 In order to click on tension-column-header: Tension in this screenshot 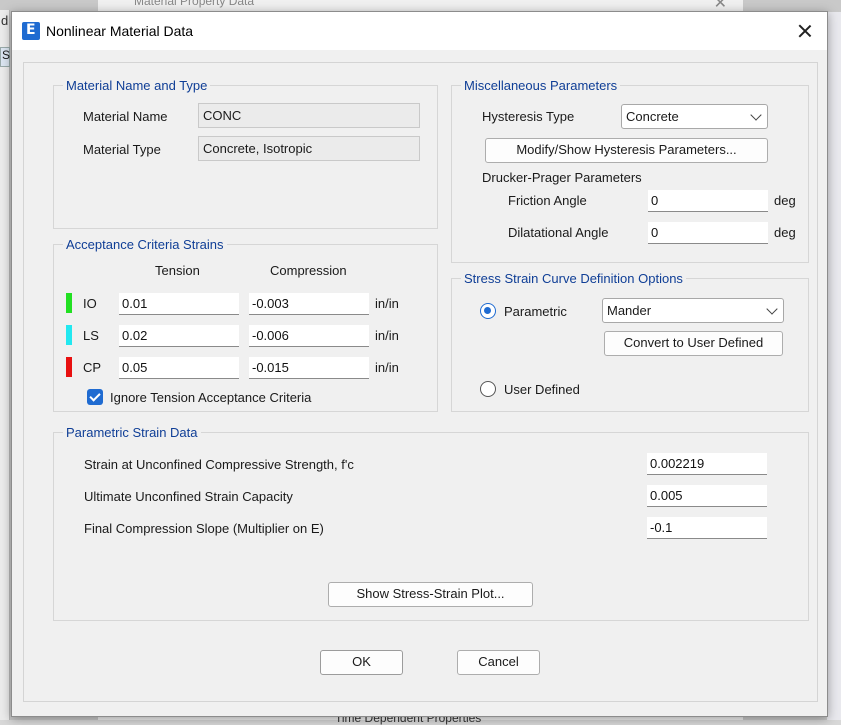, I will do `click(177, 270)`.